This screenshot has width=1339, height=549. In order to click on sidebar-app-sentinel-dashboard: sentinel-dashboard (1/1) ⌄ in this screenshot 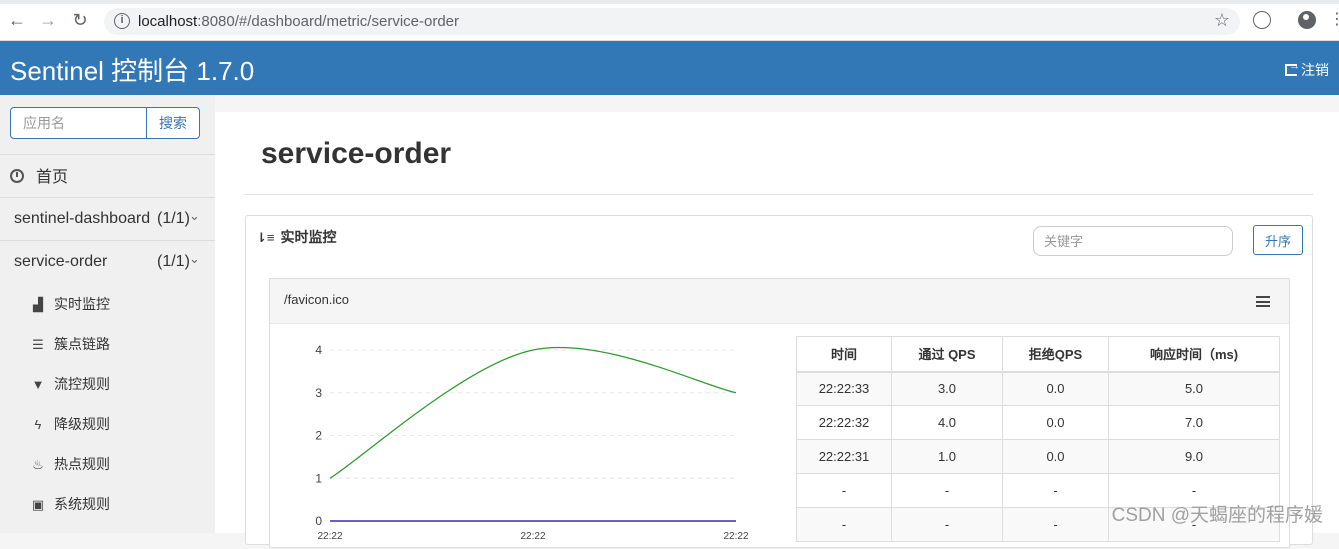, I will do `click(107, 219)`.